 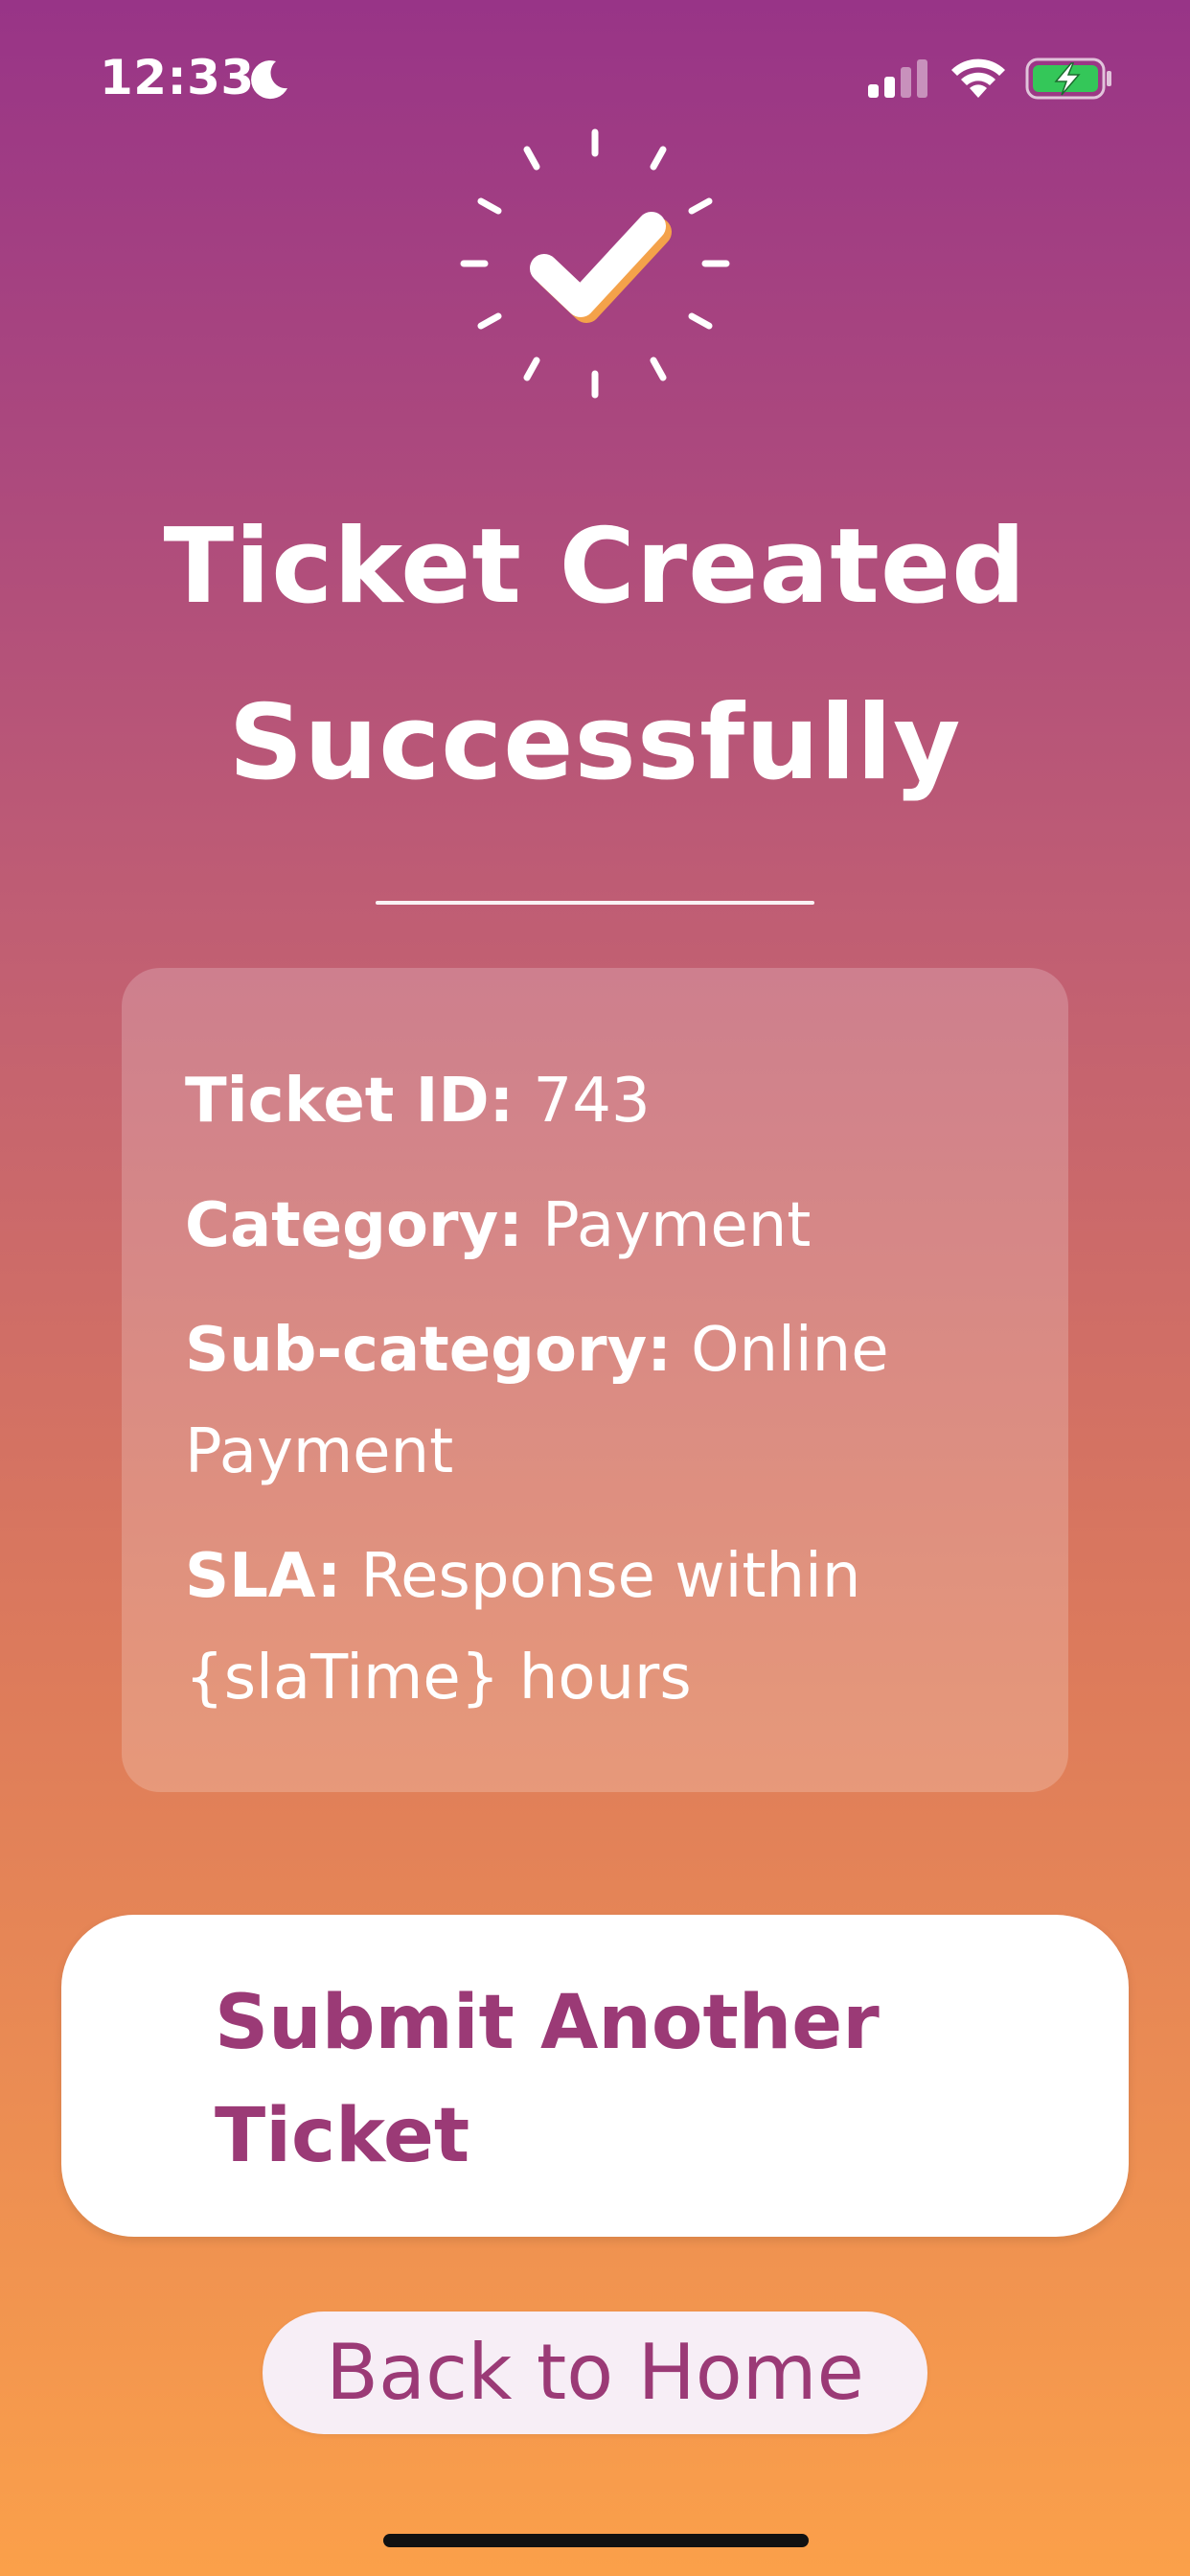 What do you see at coordinates (429, 1350) in the screenshot?
I see `subcategory-label: Sub-category:` at bounding box center [429, 1350].